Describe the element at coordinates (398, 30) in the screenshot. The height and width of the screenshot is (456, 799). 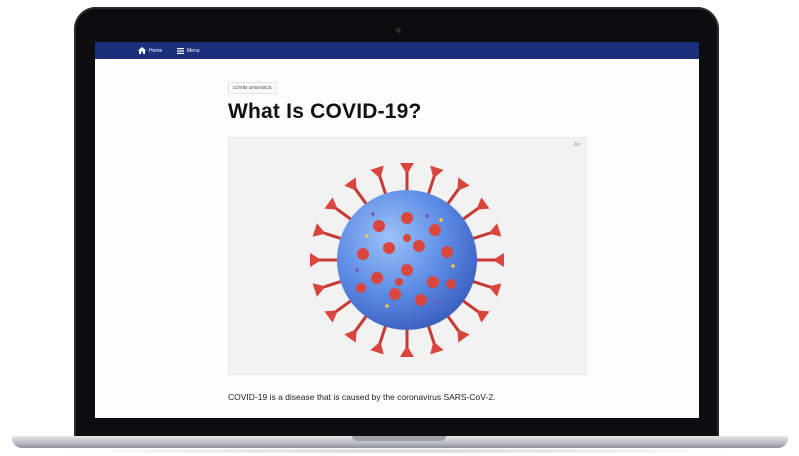
I see `webcam` at that location.